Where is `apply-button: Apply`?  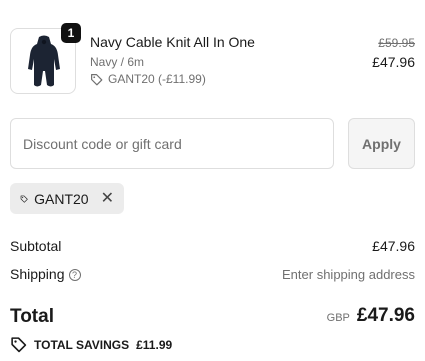 apply-button: Apply is located at coordinates (381, 143).